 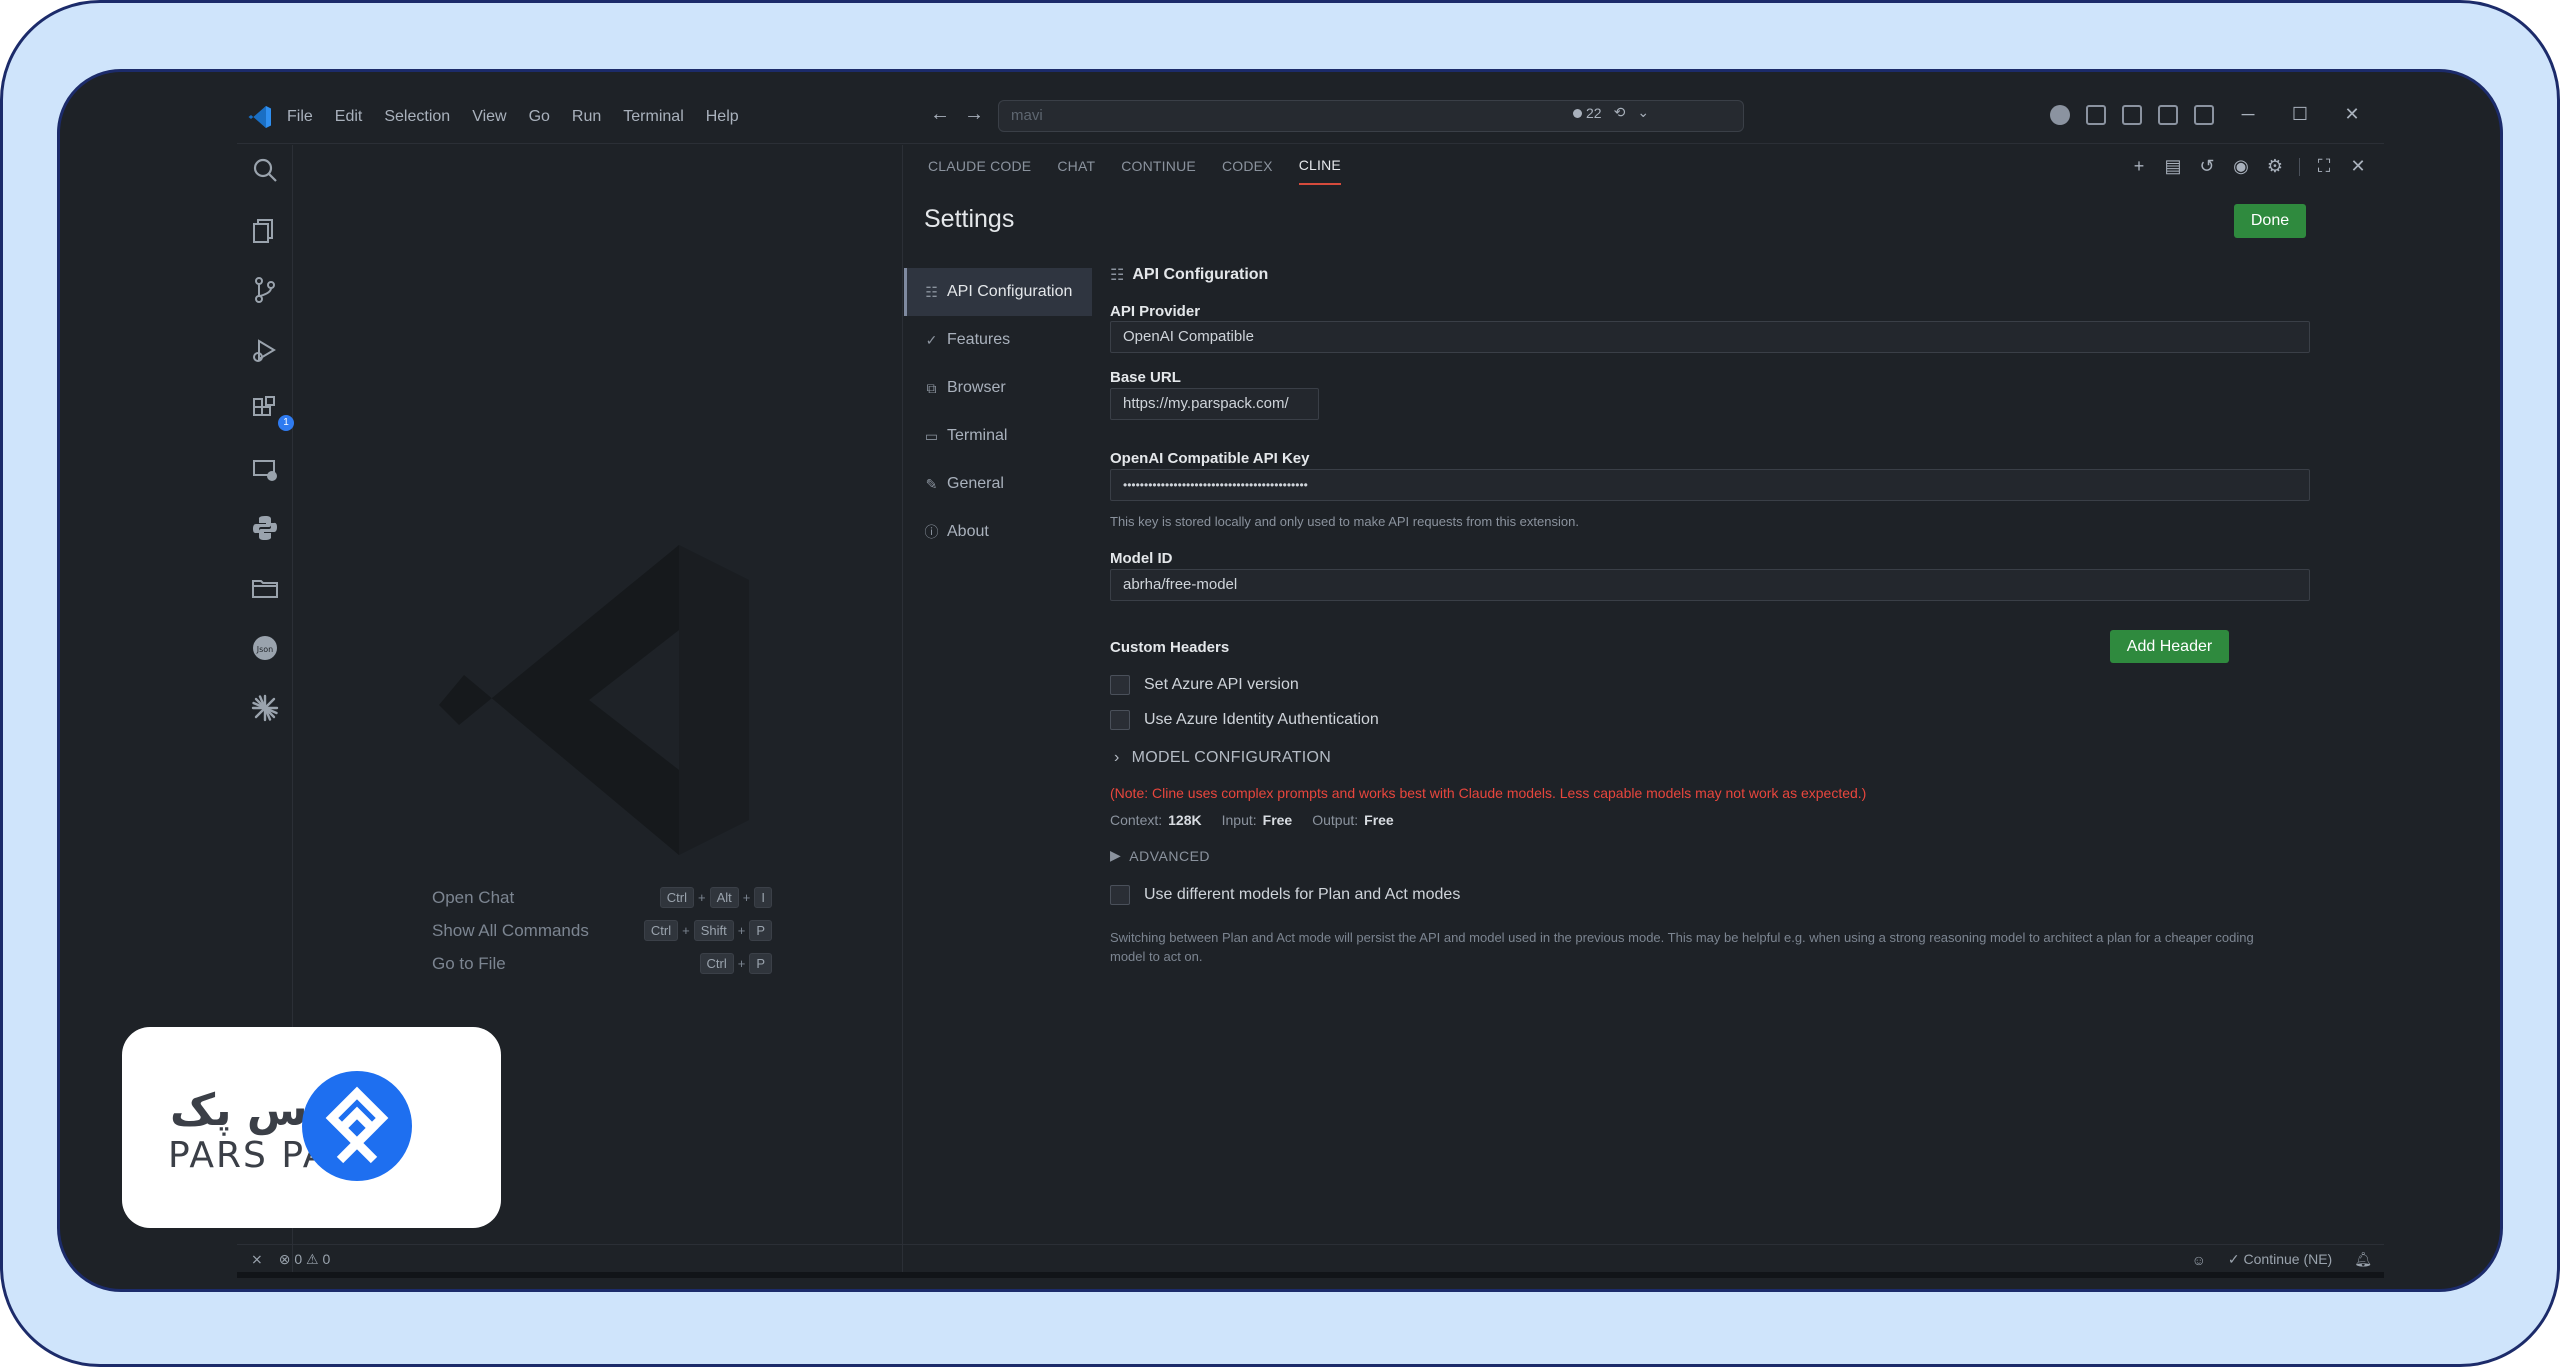 What do you see at coordinates (931, 435) in the screenshot?
I see `terminal-icon: ▭` at bounding box center [931, 435].